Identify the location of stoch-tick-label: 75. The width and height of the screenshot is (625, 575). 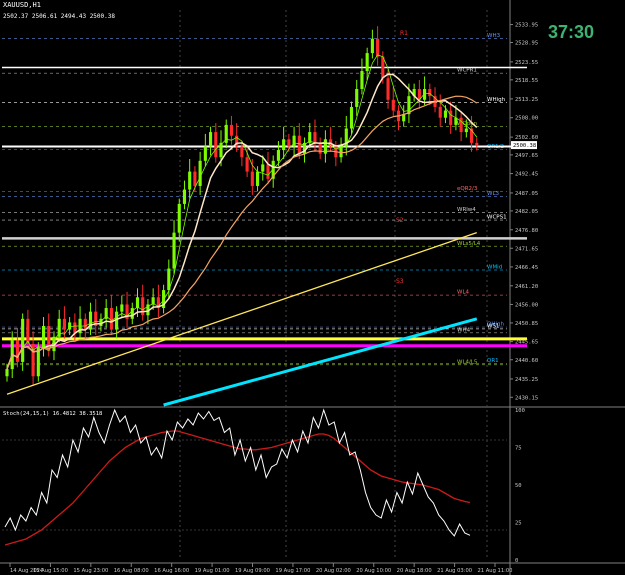
(518, 449).